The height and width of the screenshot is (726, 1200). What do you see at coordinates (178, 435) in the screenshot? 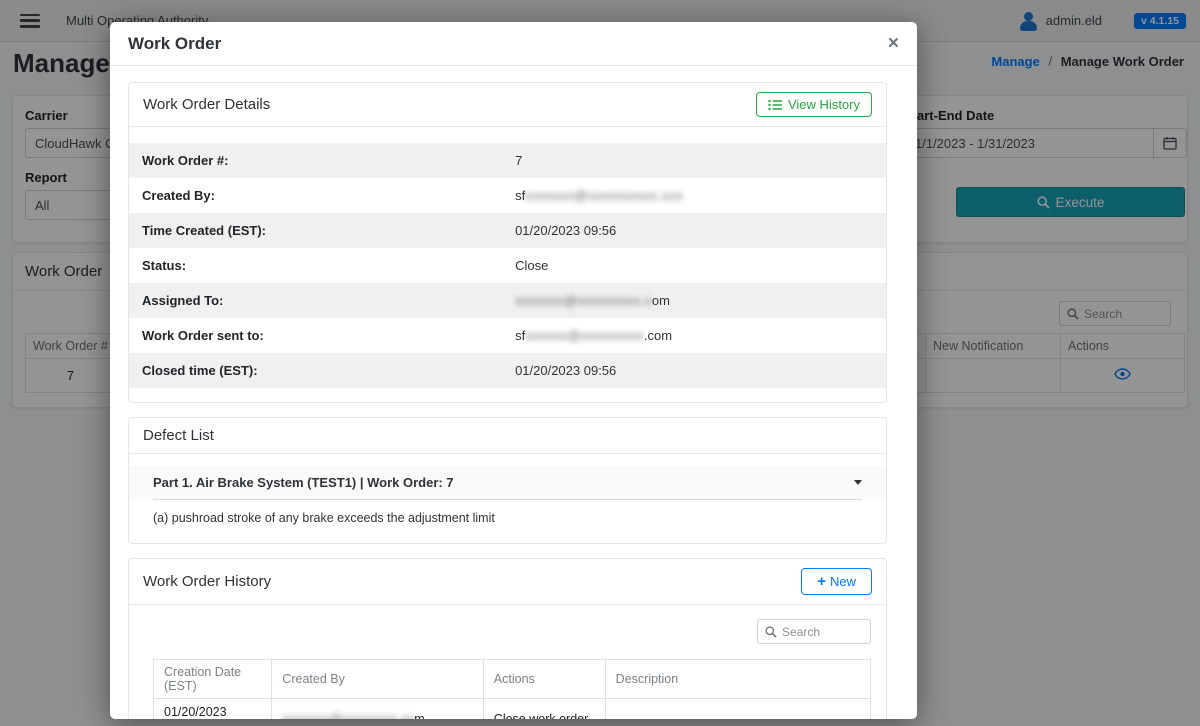
I see `defect-list-title: Defect List` at bounding box center [178, 435].